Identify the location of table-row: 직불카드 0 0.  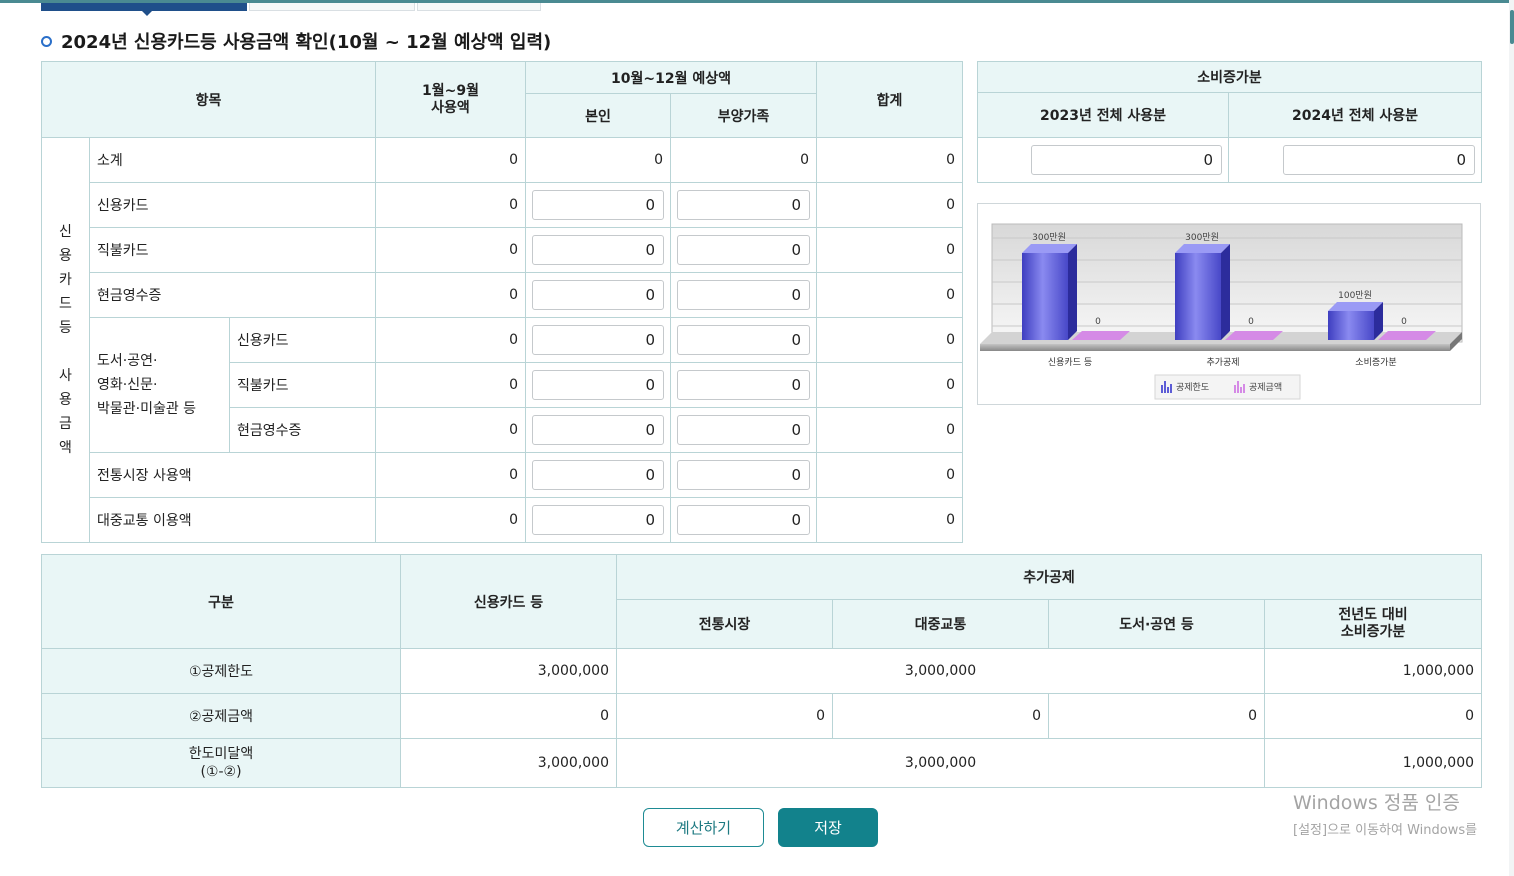
(503, 250).